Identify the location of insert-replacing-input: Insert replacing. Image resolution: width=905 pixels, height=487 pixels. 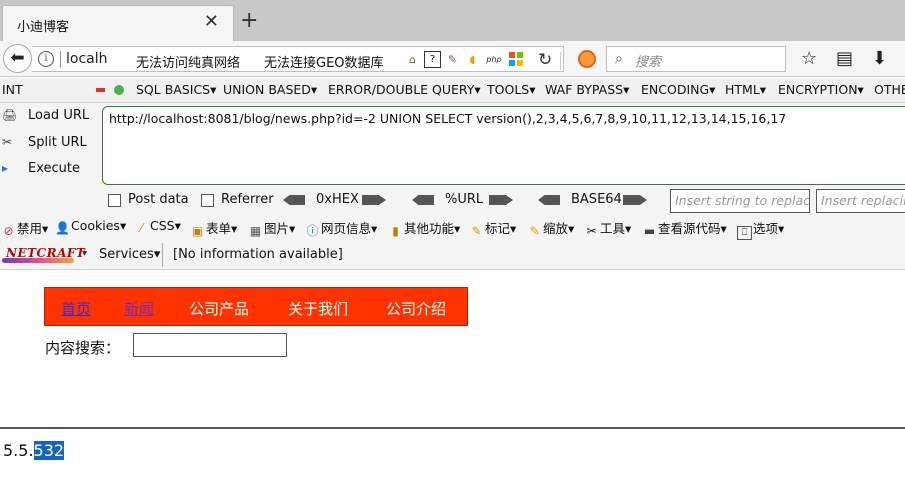
(860, 201).